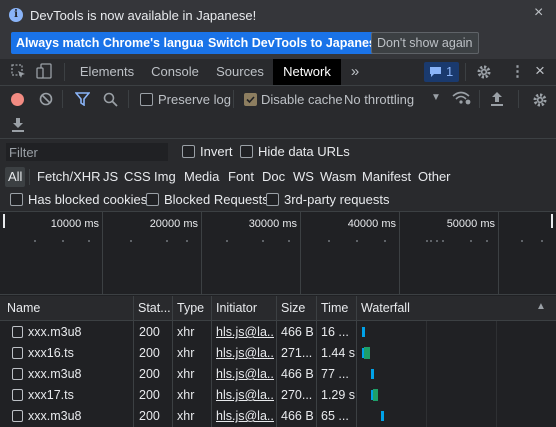  Describe the element at coordinates (152, 199) in the screenshot. I see `blocked-requests-checkbox` at that location.